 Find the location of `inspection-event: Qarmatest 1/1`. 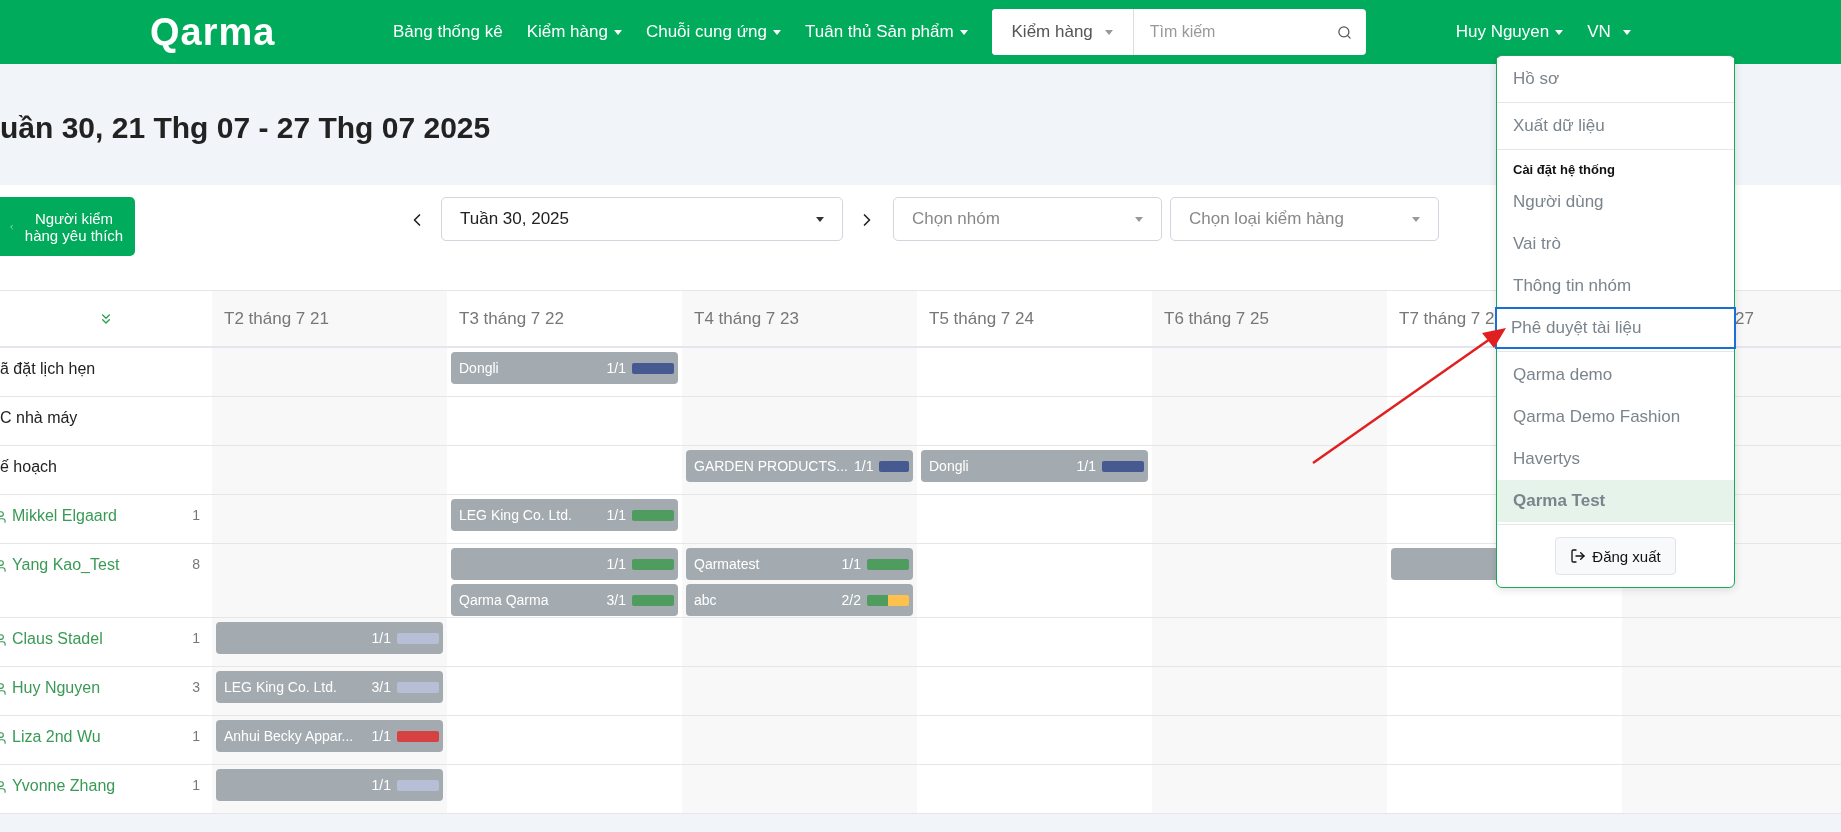

inspection-event: Qarmatest 1/1 is located at coordinates (799, 564).